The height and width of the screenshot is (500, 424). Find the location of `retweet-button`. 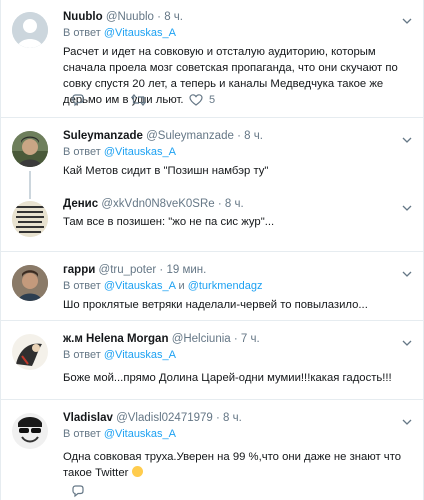

retweet-button is located at coordinates (138, 100).